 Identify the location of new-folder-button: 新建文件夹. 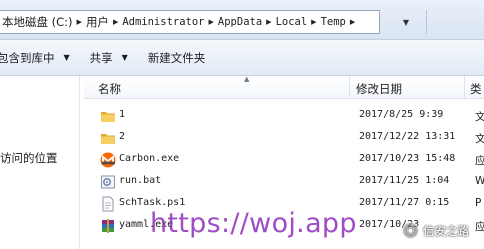
(177, 58).